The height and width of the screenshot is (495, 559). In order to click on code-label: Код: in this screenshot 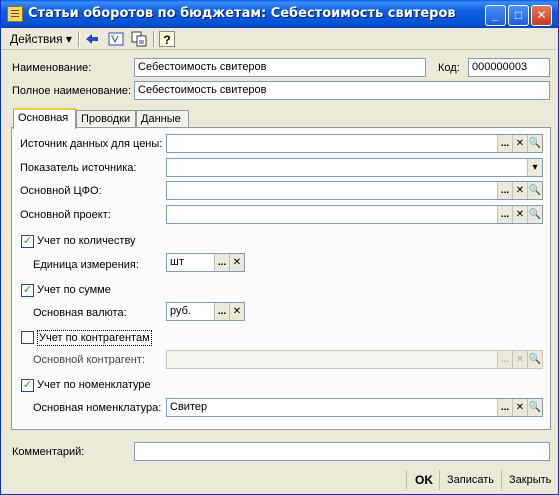, I will do `click(449, 68)`.